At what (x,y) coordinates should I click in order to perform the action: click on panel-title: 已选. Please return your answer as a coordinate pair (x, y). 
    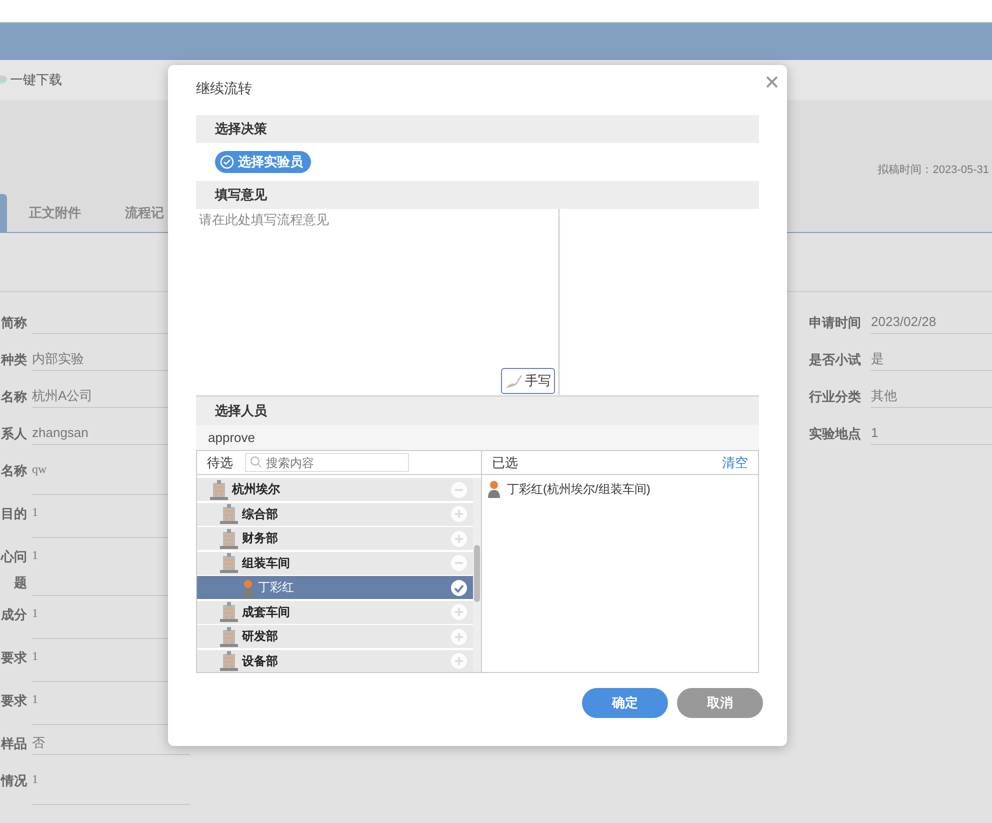
    Looking at the image, I should click on (505, 463).